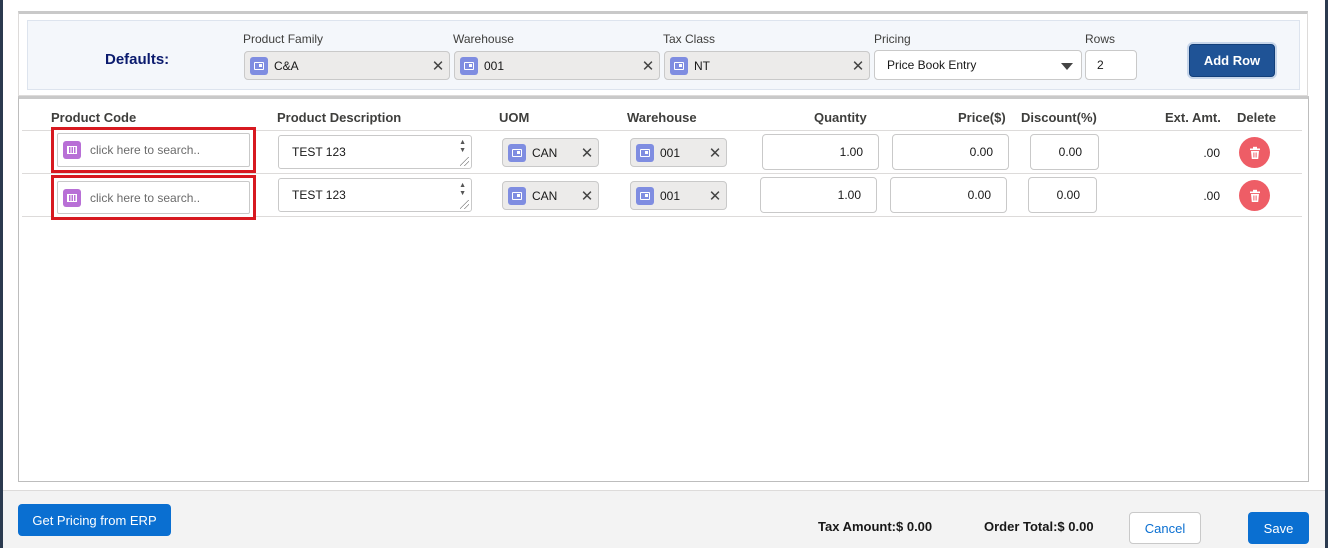 This screenshot has height=548, width=1328. I want to click on rows-label: Rows, so click(1100, 39).